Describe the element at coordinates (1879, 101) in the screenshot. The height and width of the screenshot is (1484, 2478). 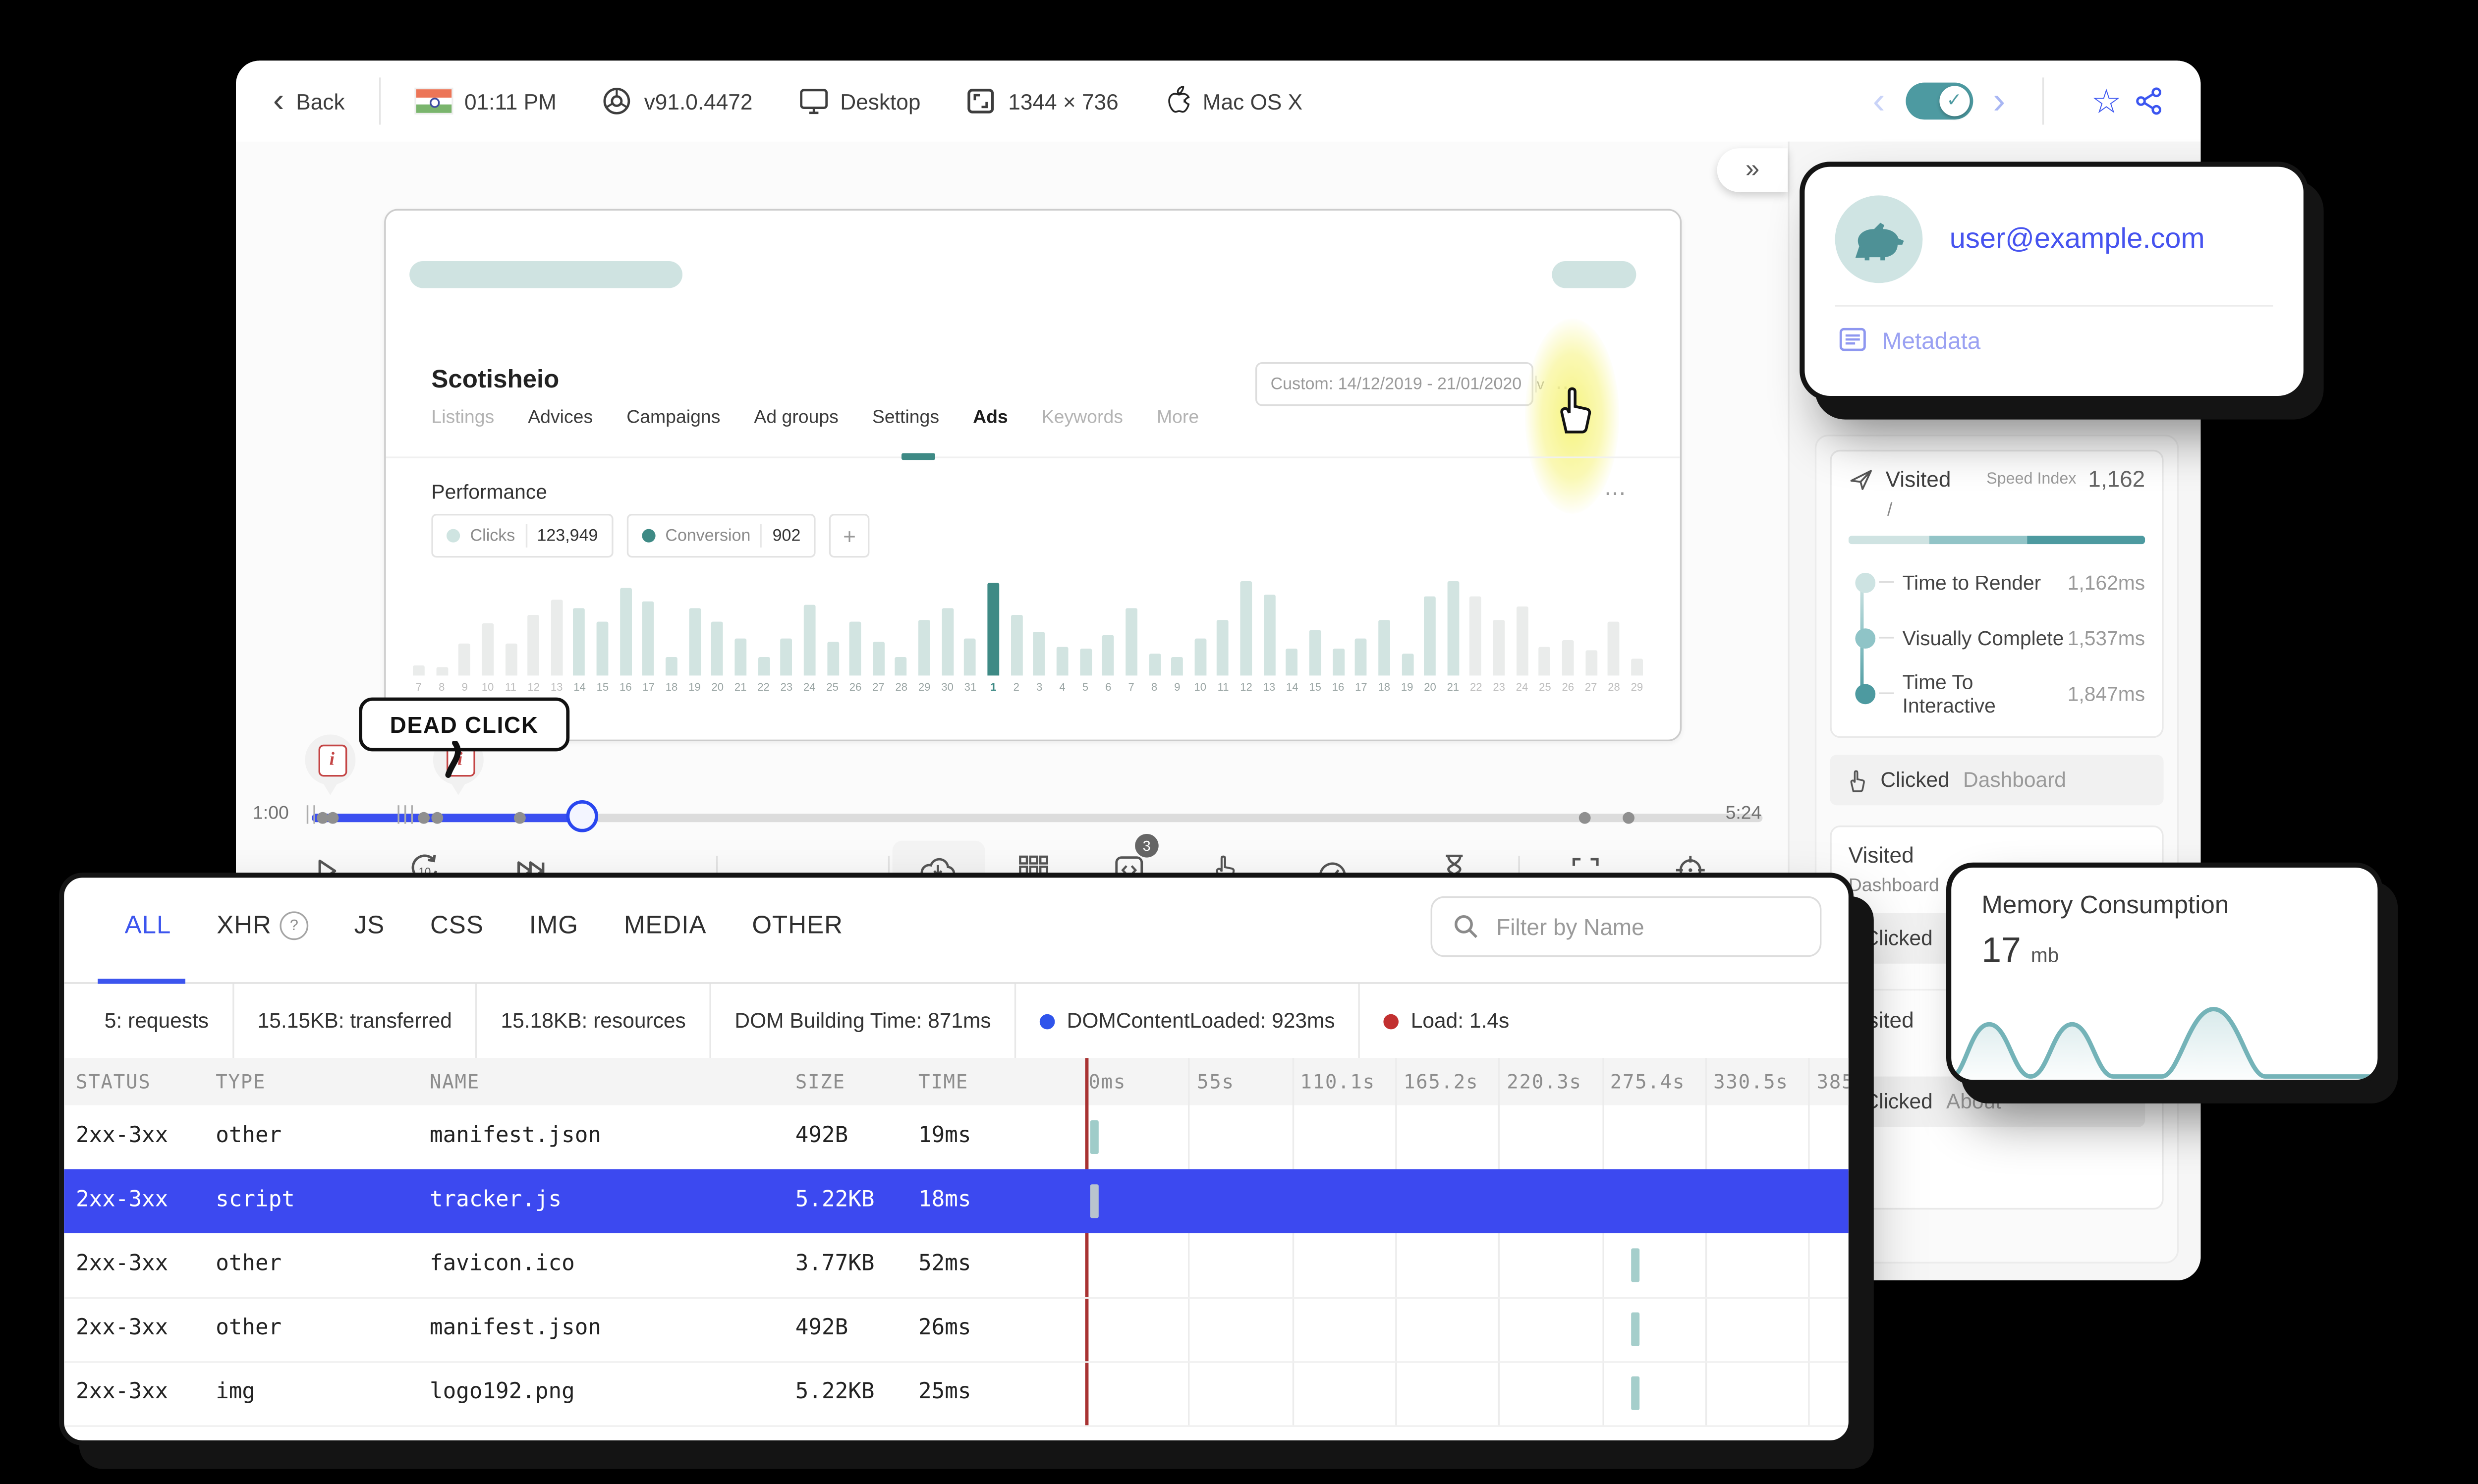
I see `previous-session-button: ‹` at that location.